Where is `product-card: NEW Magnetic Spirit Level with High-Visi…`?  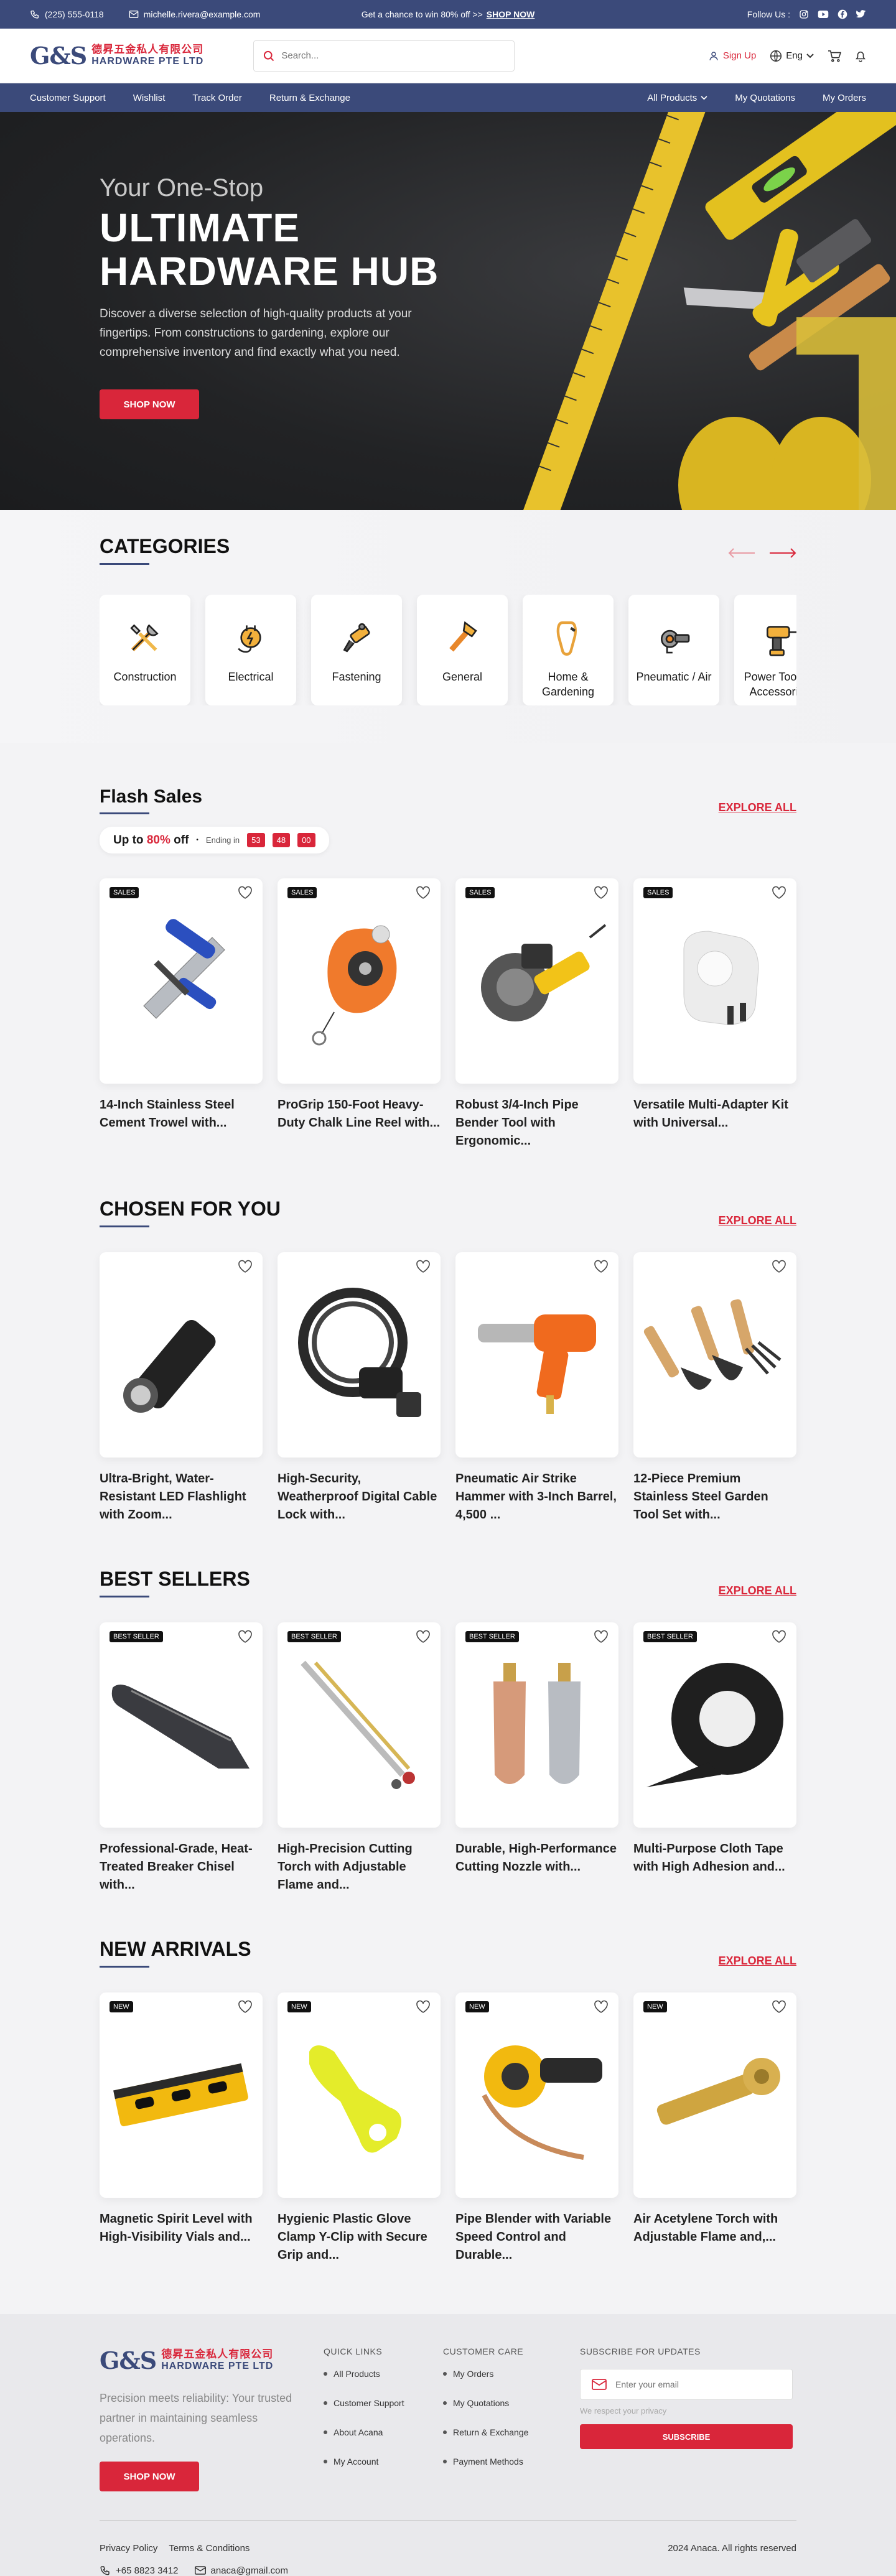
product-card: NEW Magnetic Spirit Level with High-Visi… is located at coordinates (181, 2128).